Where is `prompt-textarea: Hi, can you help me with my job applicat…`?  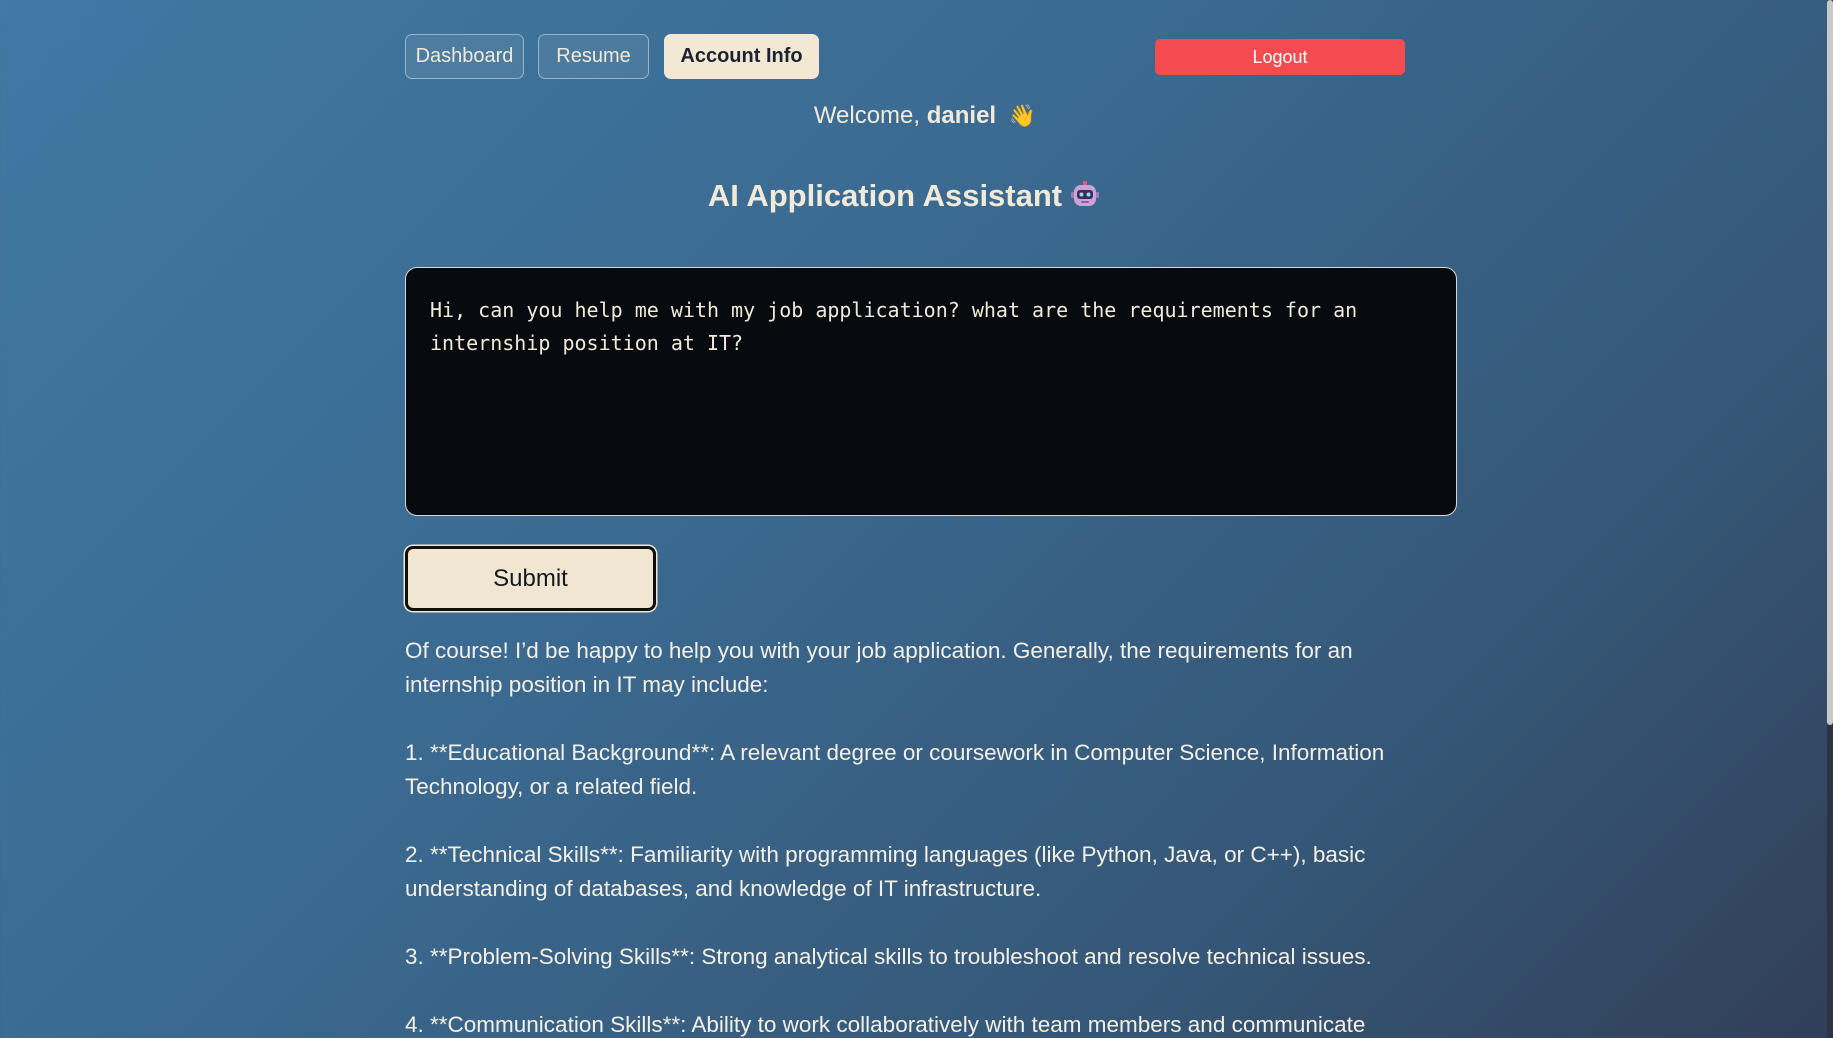 prompt-textarea: Hi, can you help me with my job applicat… is located at coordinates (931, 391).